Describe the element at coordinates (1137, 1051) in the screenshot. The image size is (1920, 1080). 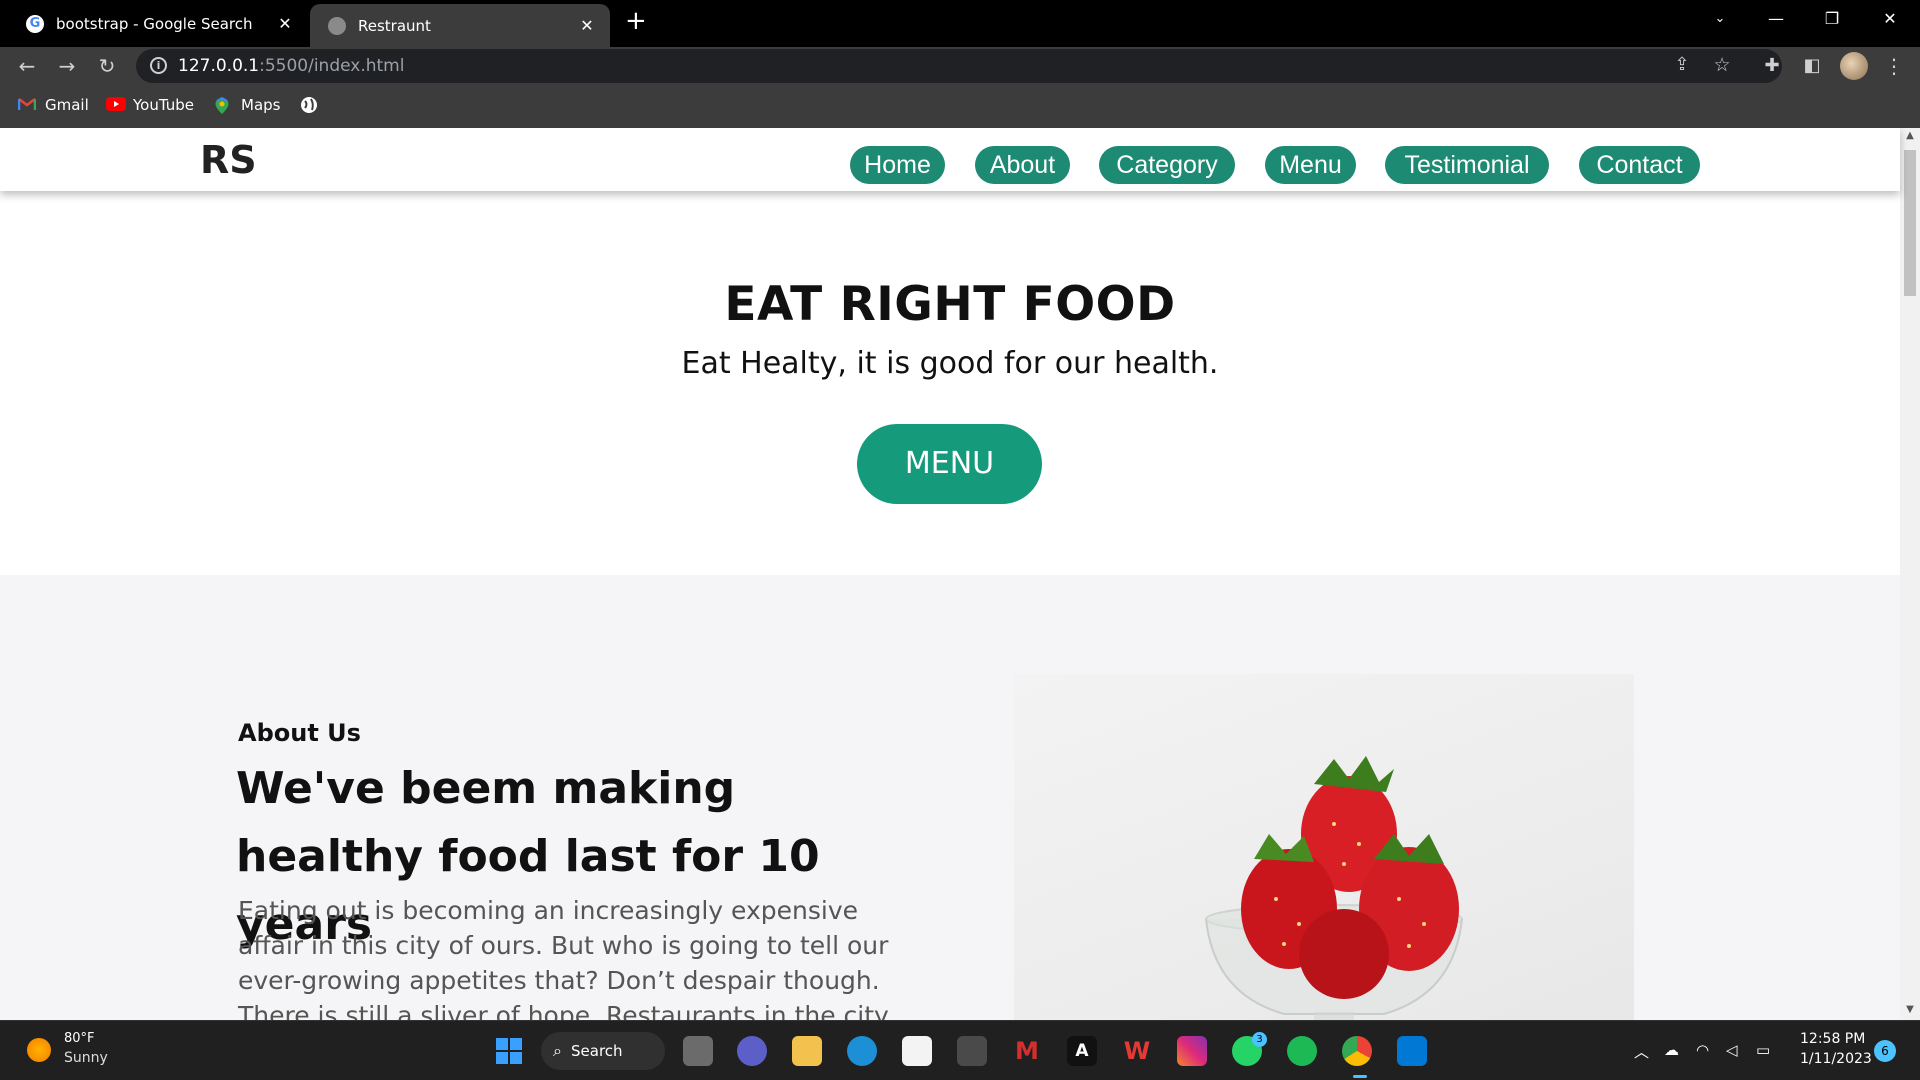
I see `wps-office-icon: W` at that location.